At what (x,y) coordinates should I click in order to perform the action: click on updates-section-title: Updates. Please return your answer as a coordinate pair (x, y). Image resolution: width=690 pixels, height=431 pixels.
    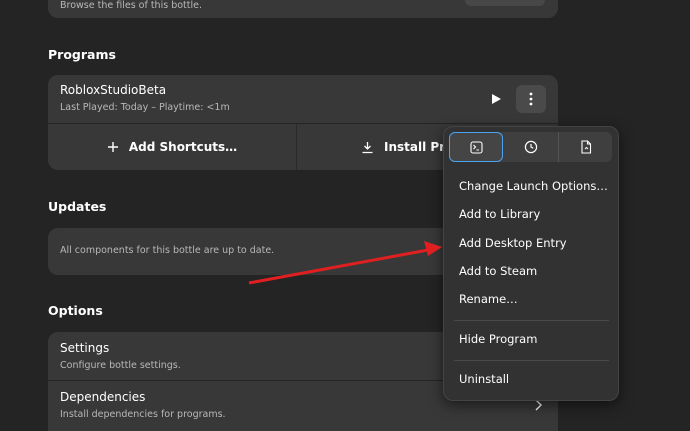
    Looking at the image, I should click on (77, 206).